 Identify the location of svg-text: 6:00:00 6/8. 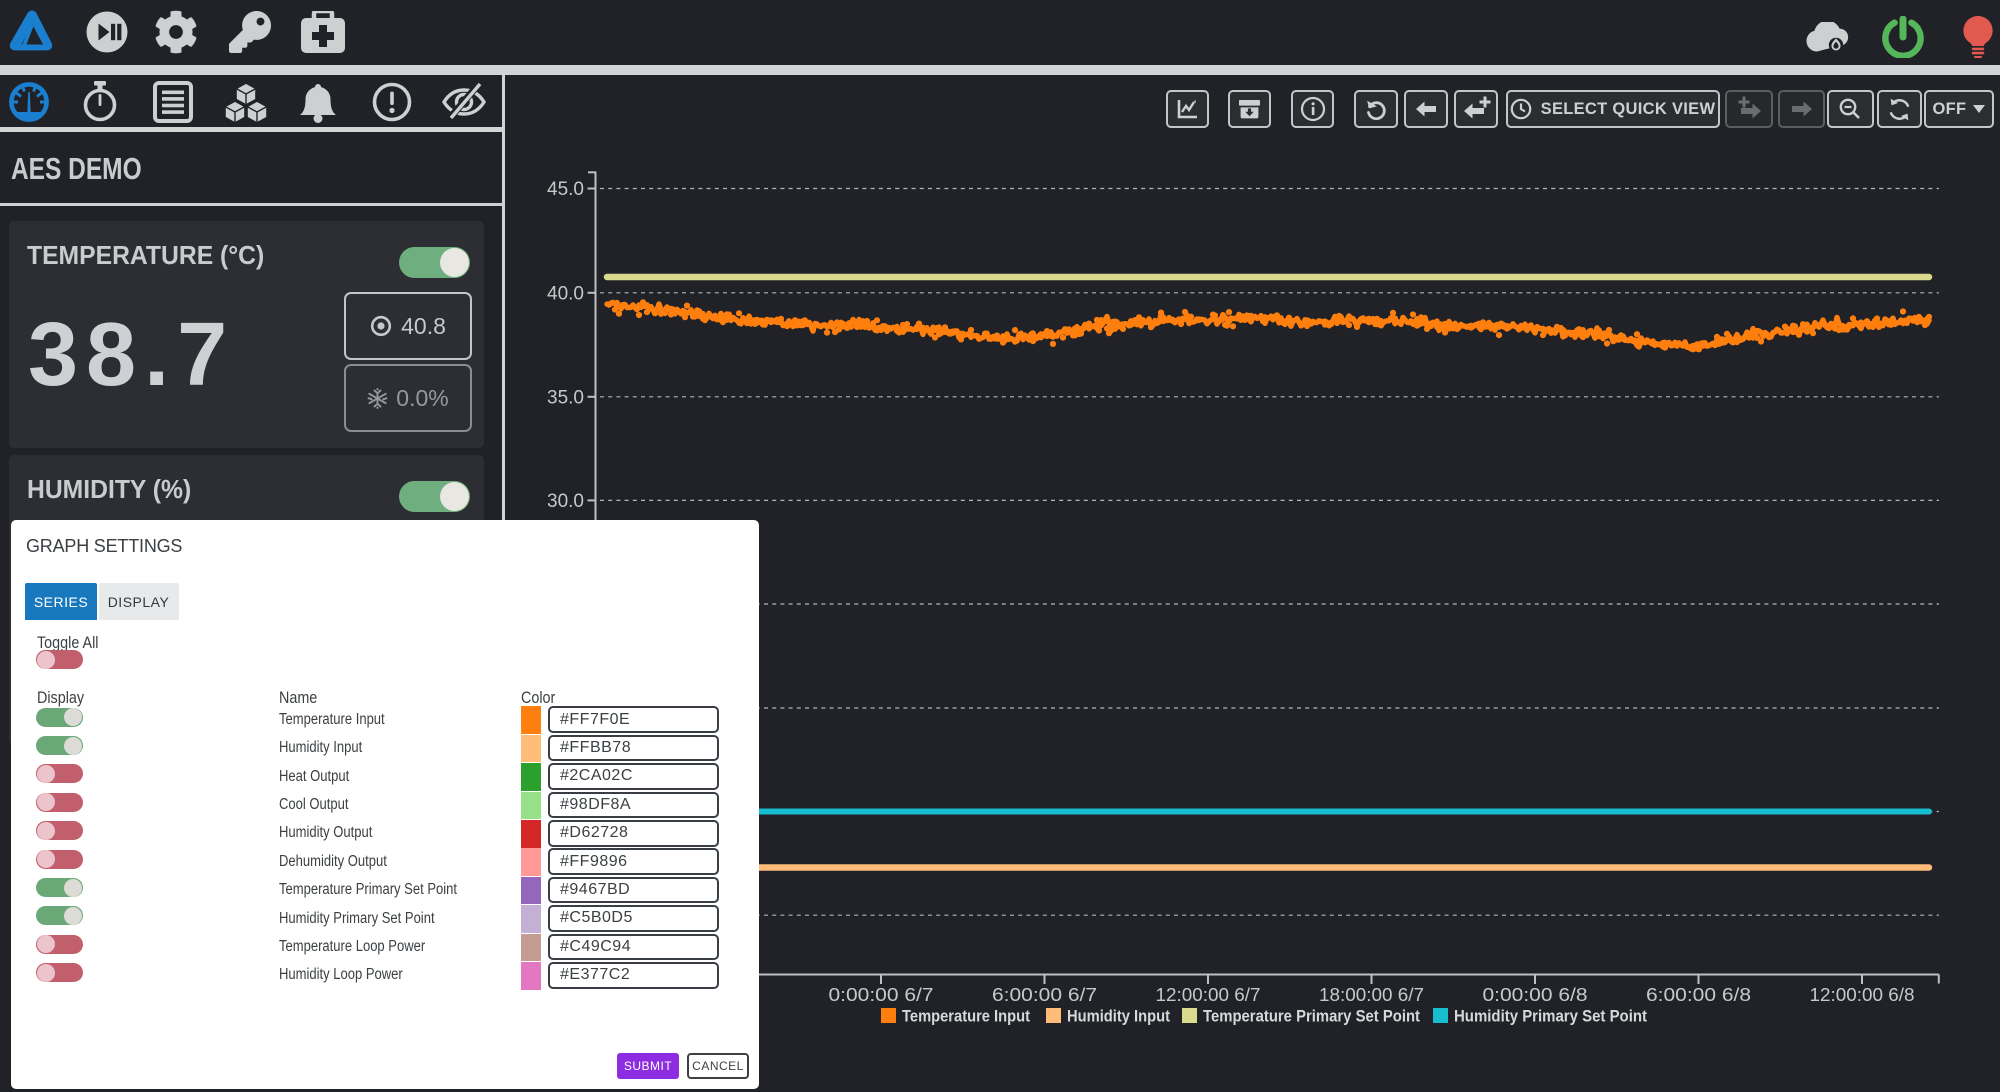
(1698, 994).